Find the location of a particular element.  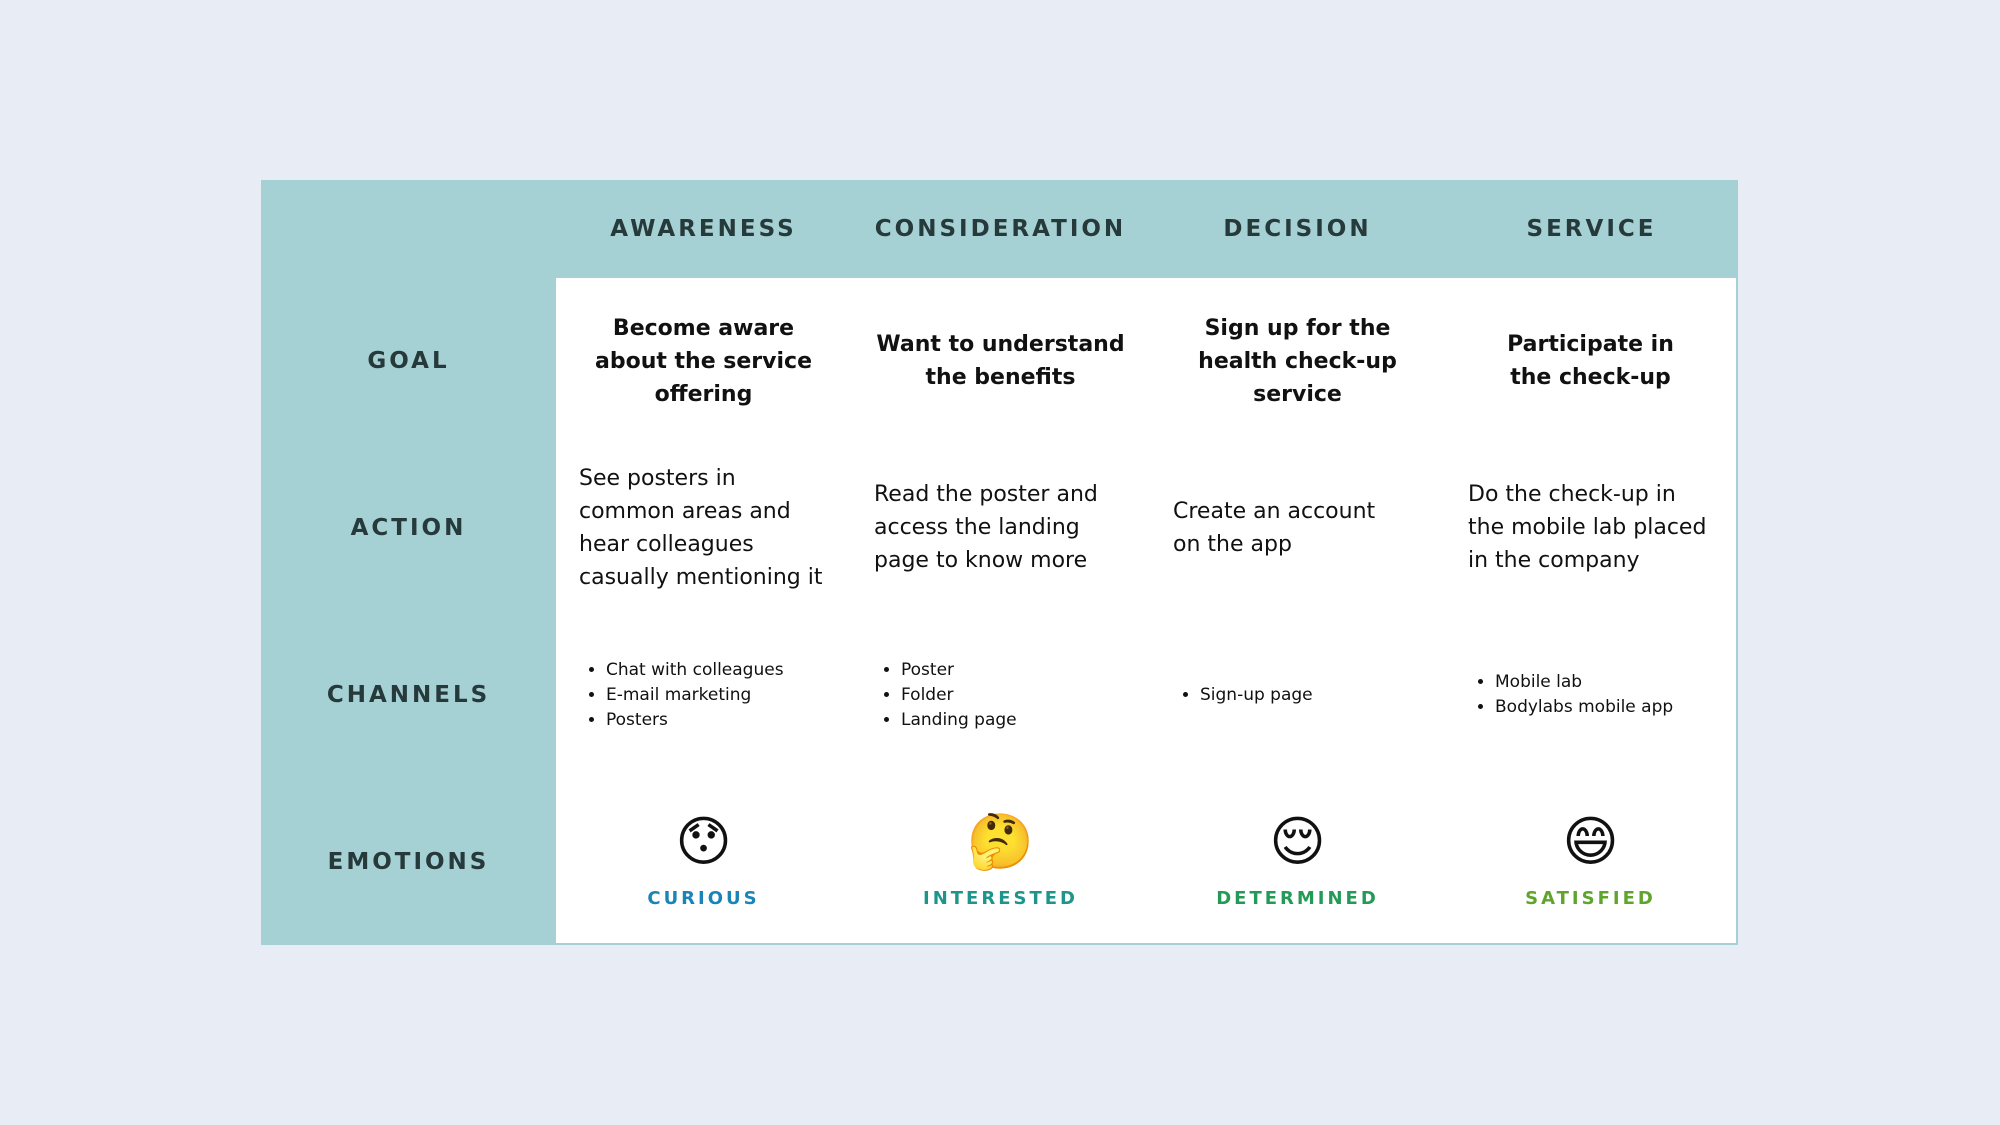

channels-cell: Sign-up page is located at coordinates (1298, 696).